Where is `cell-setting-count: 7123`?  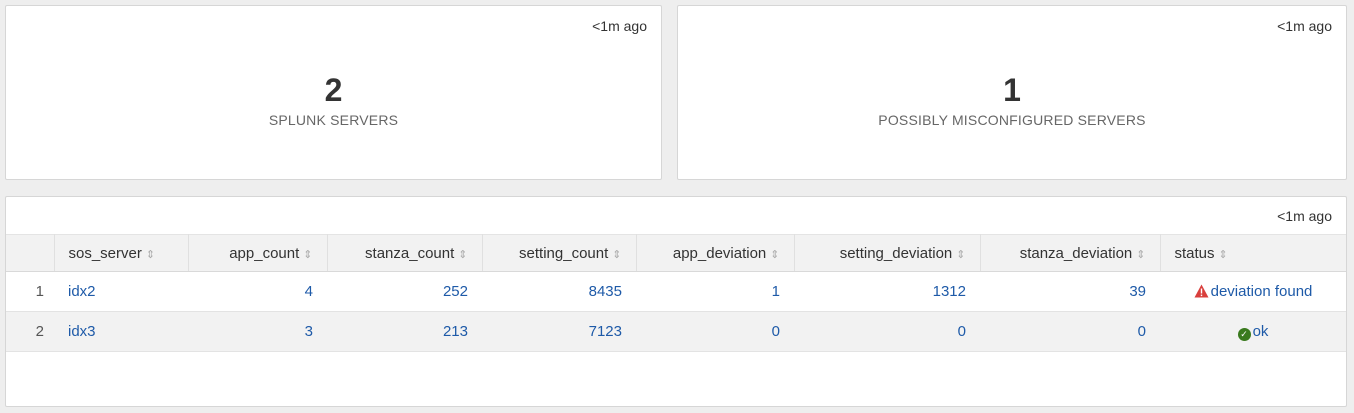
cell-setting-count: 7123 is located at coordinates (559, 332).